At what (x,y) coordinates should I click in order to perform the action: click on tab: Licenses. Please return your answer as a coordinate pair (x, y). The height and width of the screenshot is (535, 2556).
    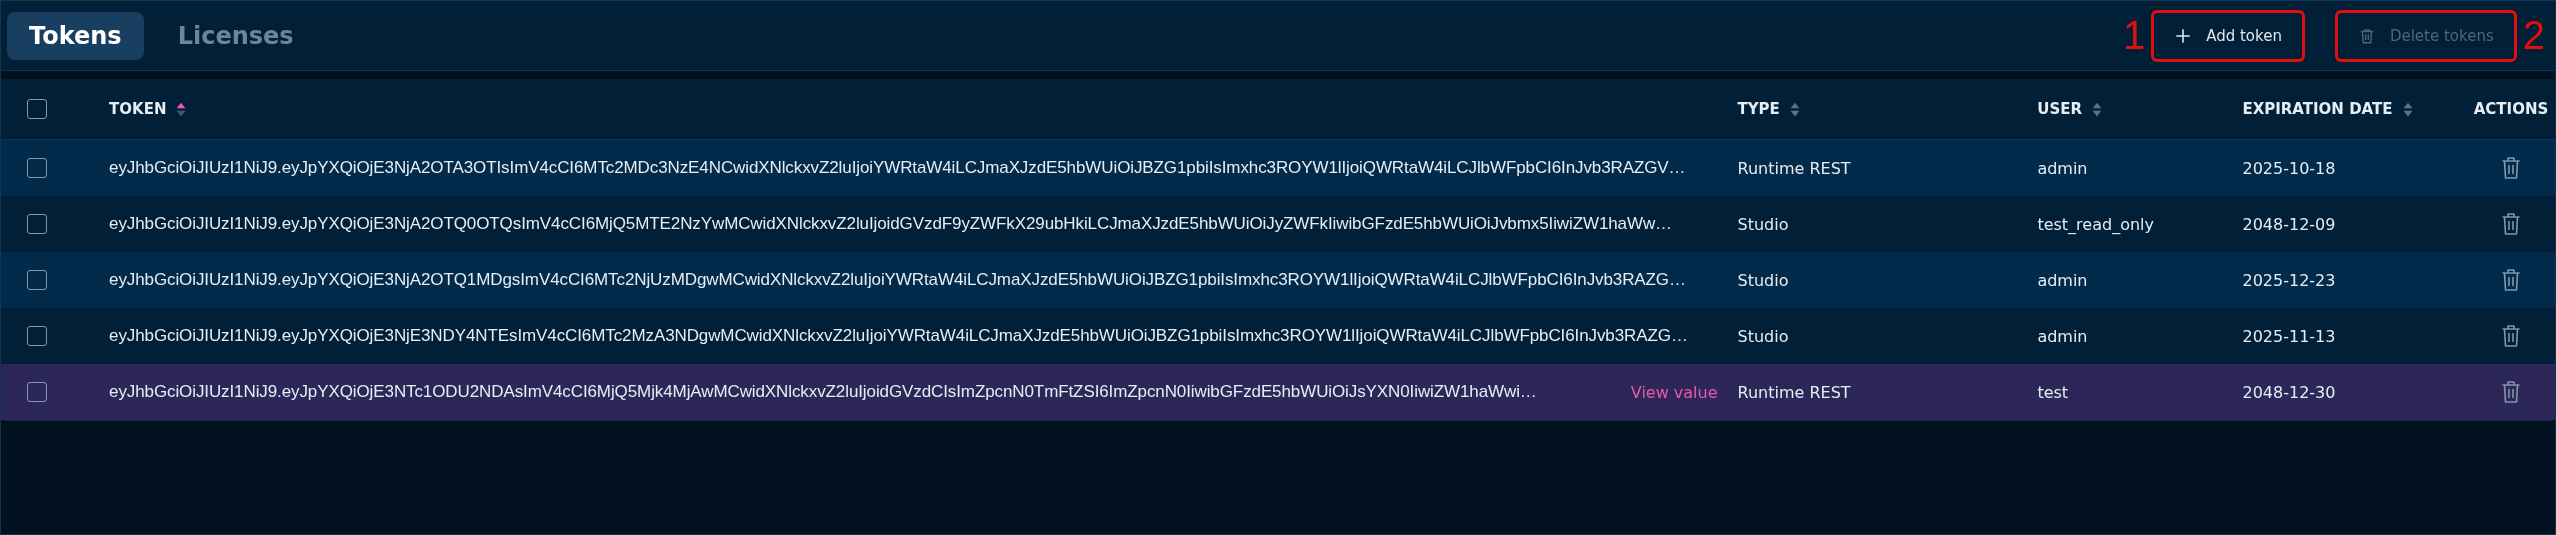
    Looking at the image, I should click on (235, 35).